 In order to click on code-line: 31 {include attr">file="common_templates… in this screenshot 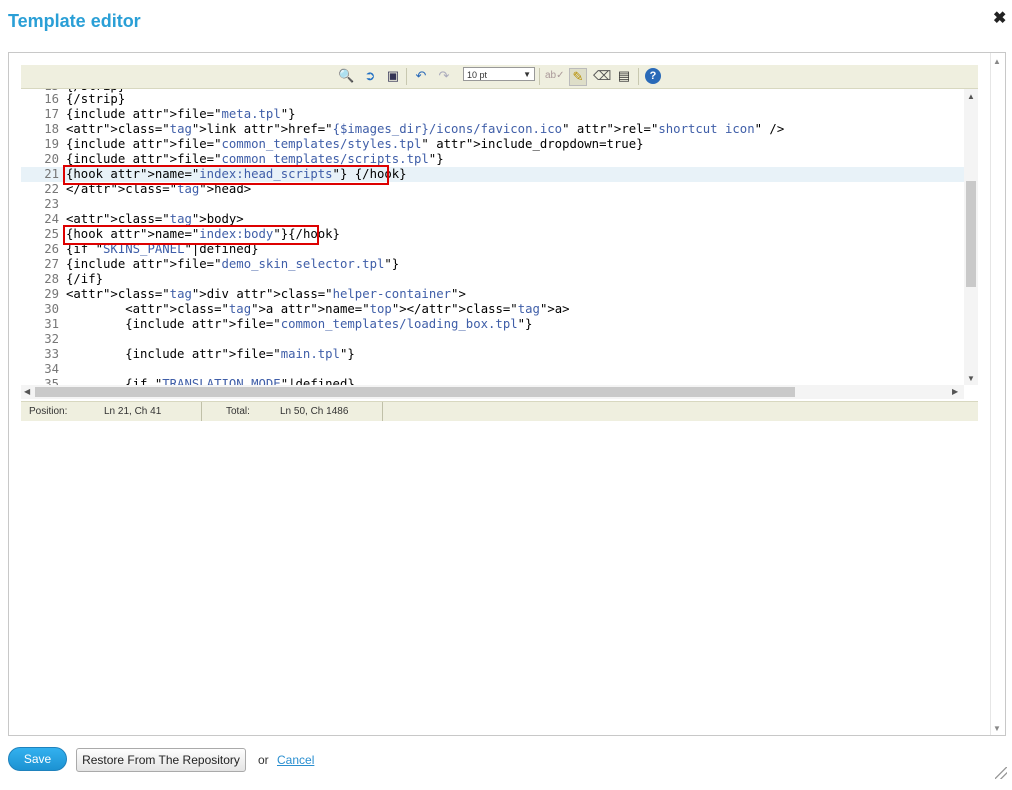, I will do `click(492, 324)`.